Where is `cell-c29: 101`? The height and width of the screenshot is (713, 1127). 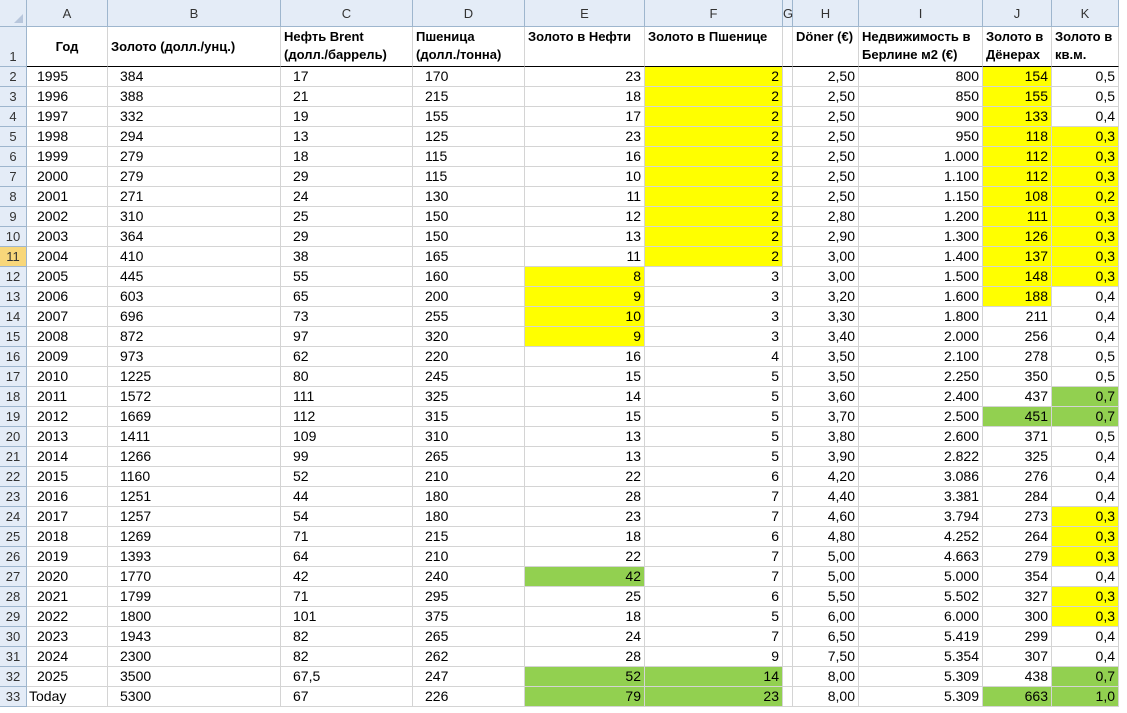
cell-c29: 101 is located at coordinates (347, 617).